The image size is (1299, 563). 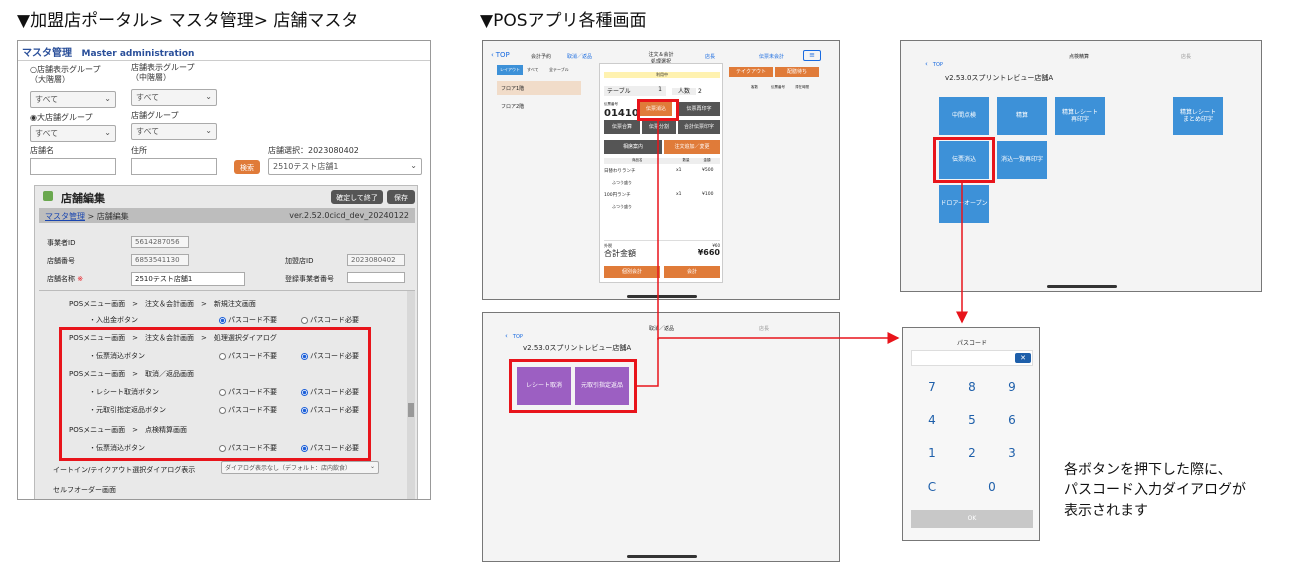 I want to click on arrow-order-to-passcode, so click(x=778, y=232).